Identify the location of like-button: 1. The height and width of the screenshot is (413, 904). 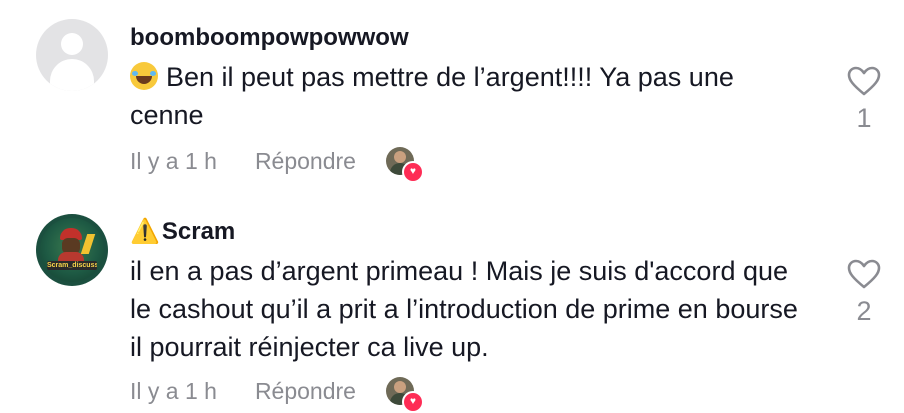
(864, 100).